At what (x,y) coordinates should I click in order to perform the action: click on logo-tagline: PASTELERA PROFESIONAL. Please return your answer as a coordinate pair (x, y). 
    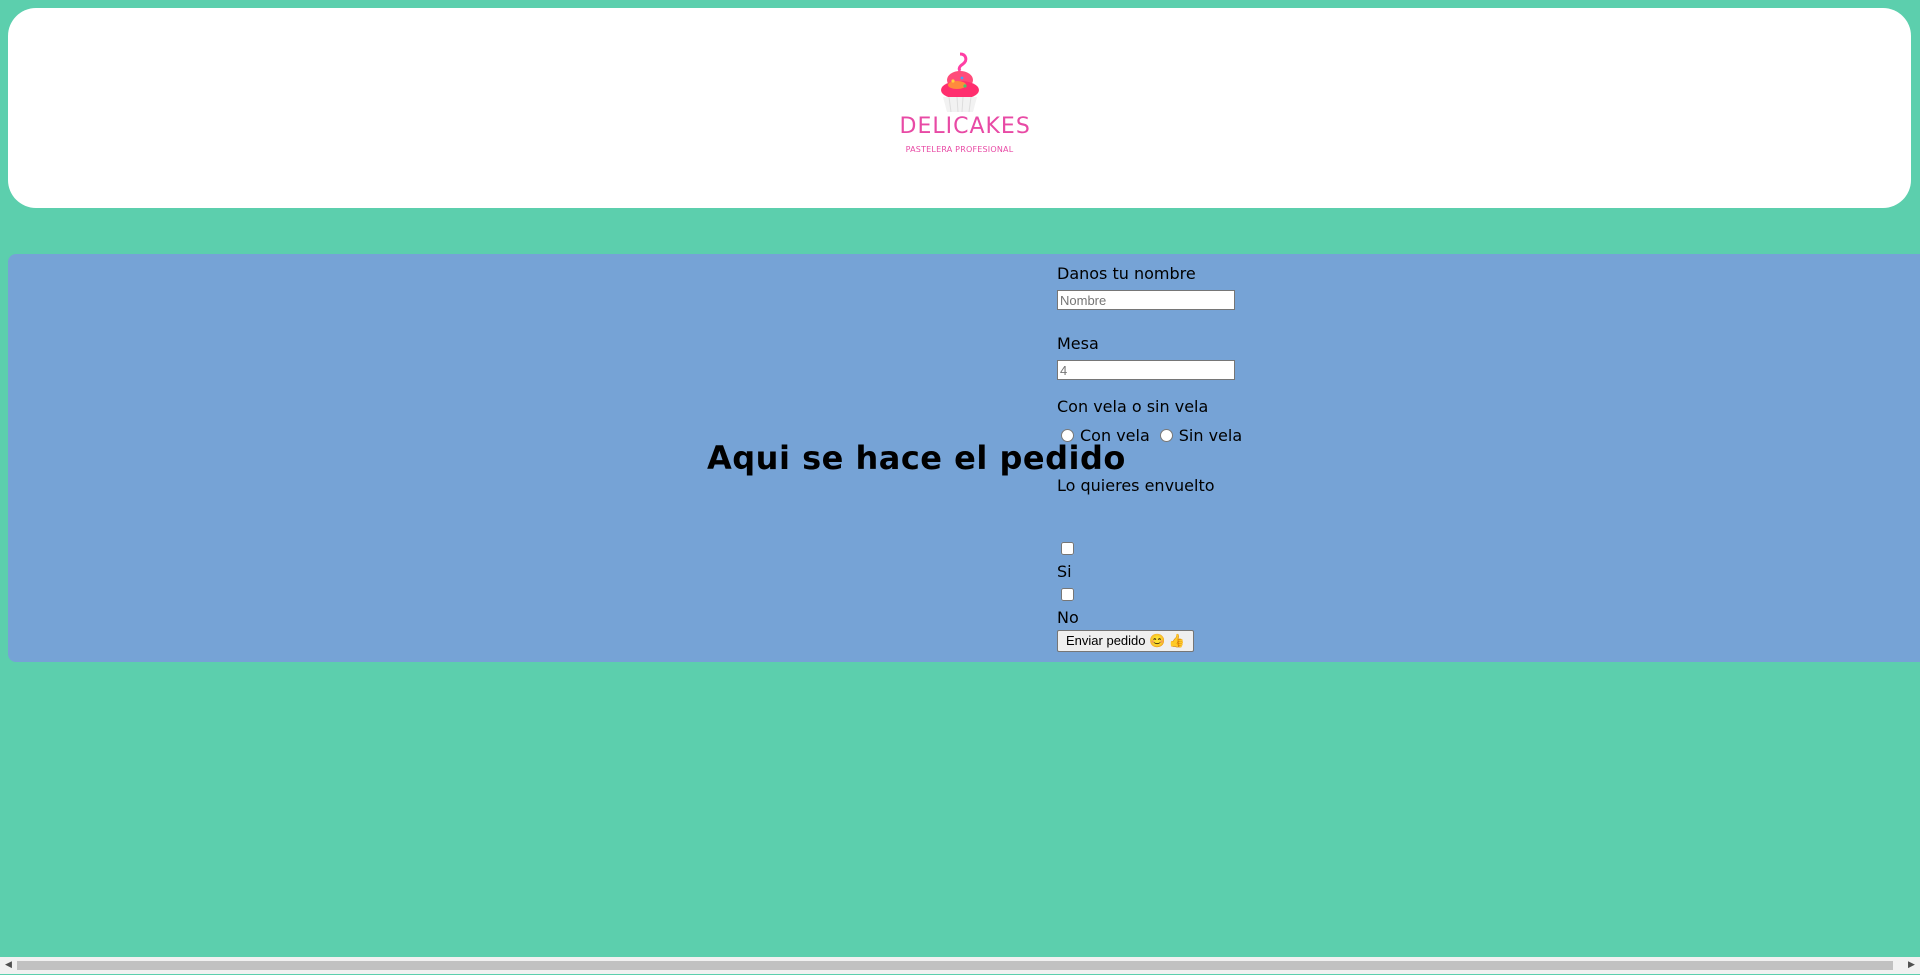
    Looking at the image, I should click on (959, 149).